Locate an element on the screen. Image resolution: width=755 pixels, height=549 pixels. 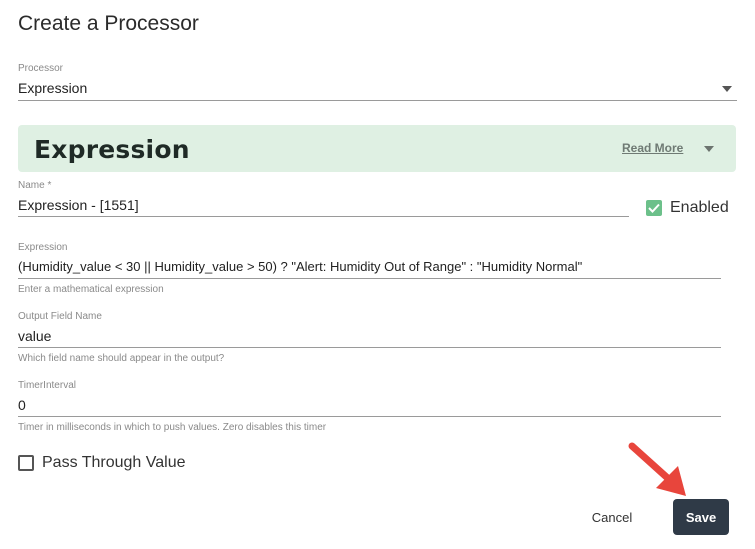
checkmark-icon is located at coordinates (654, 208).